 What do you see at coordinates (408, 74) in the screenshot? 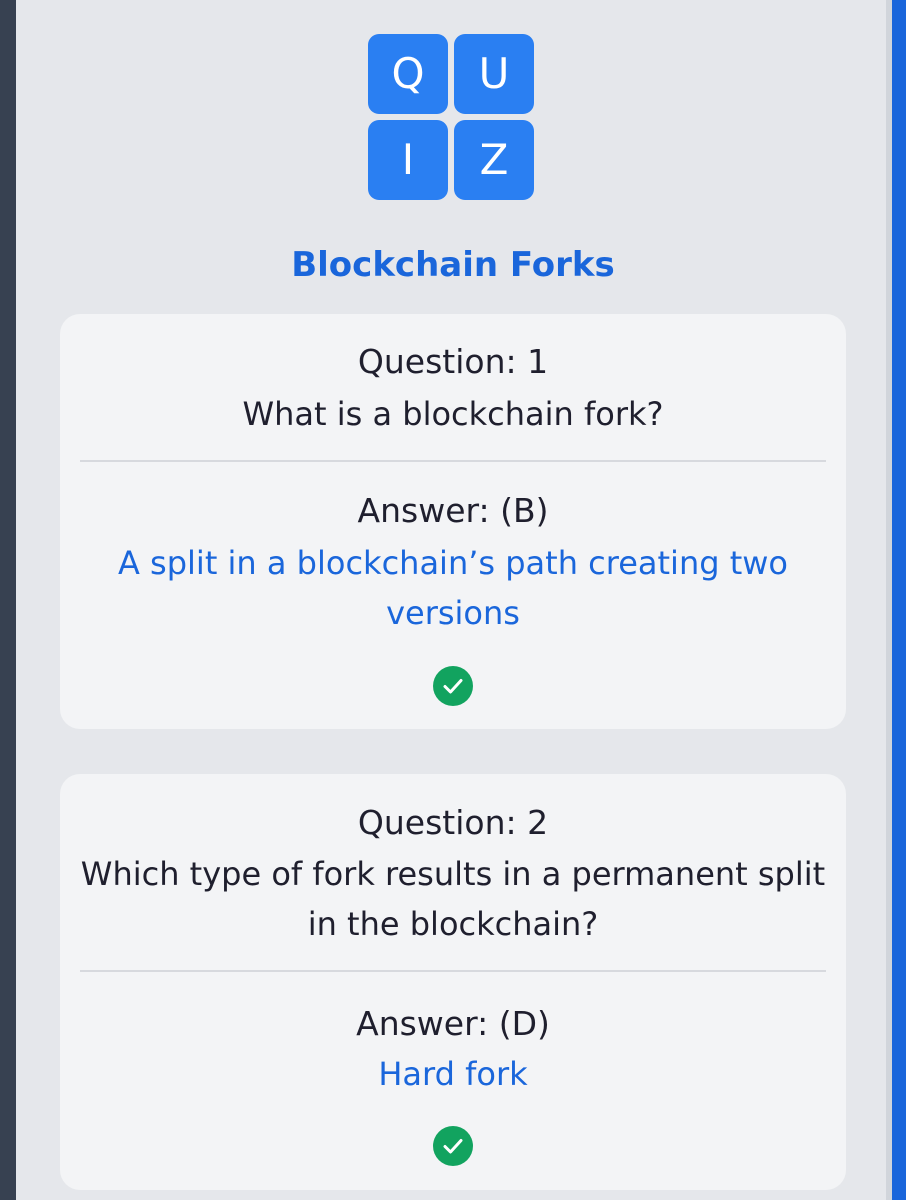
I see `logo-tile-q: Q` at bounding box center [408, 74].